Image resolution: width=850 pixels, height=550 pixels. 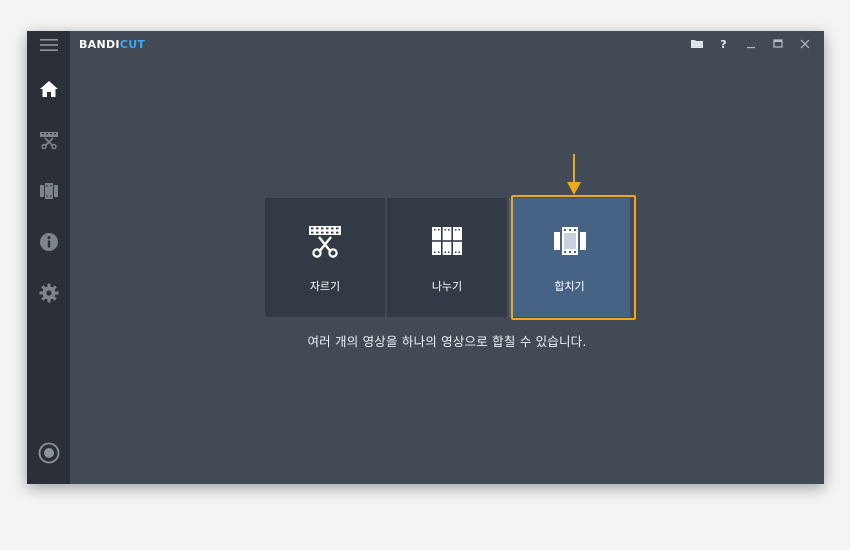 I want to click on mode-description: 여러 개의 영상을 하나의 영상으로 합칠 수 있습니다., so click(x=447, y=341).